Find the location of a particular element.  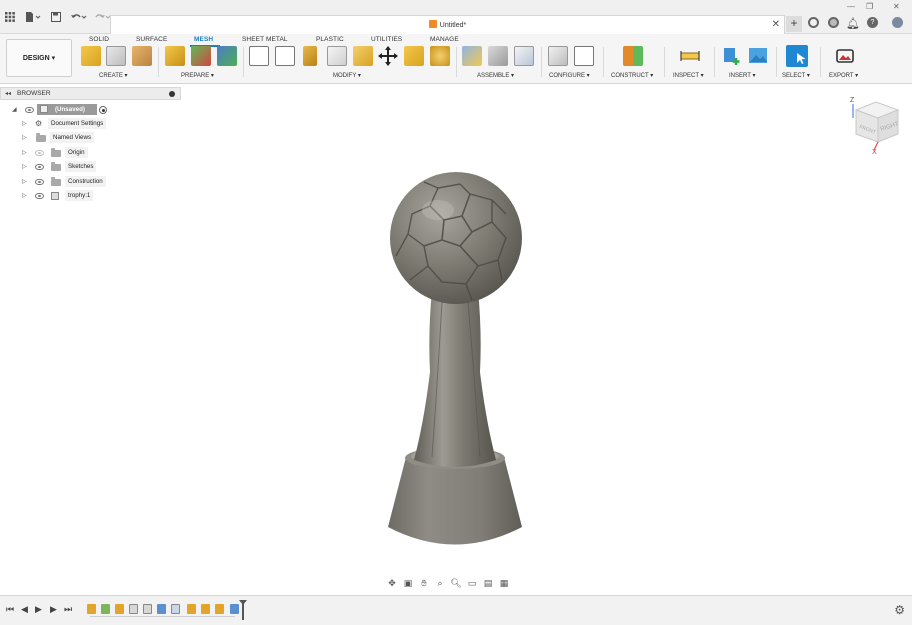

browser-item-sketches: ▷ Sketches is located at coordinates (90, 167).